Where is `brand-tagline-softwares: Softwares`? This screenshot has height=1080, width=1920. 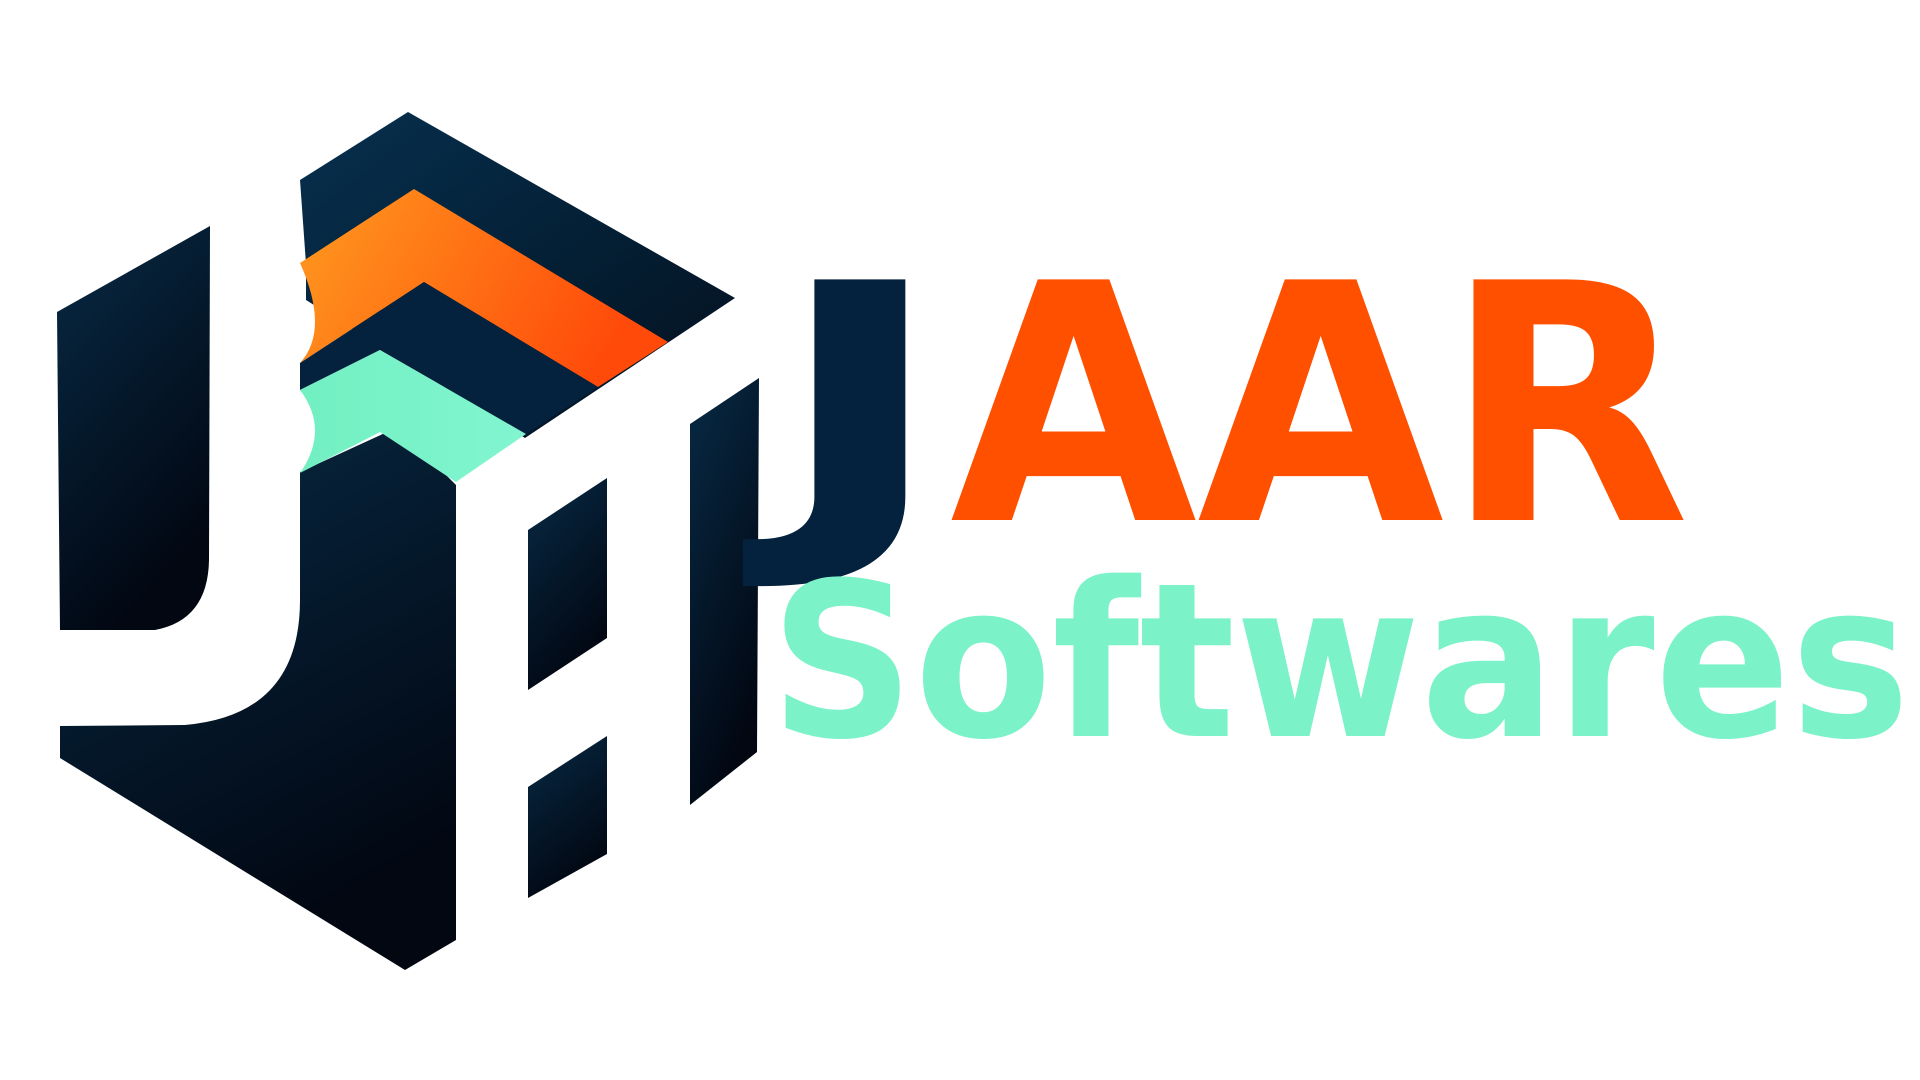 brand-tagline-softwares: Softwares is located at coordinates (1340, 661).